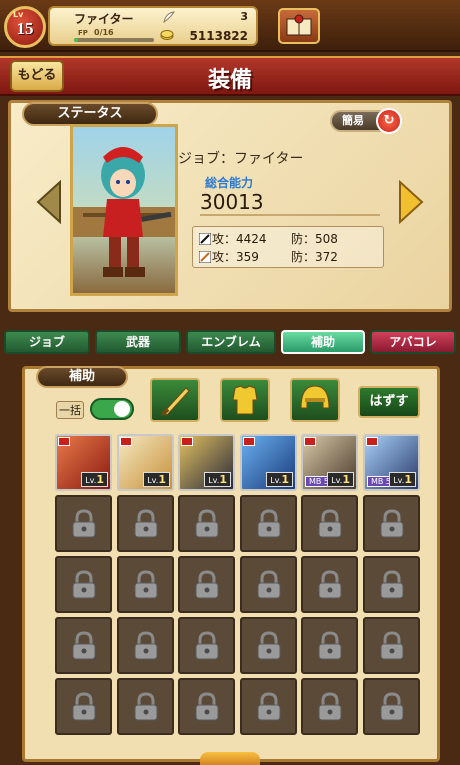 Image resolution: width=460 pixels, height=765 pixels. I want to click on fp-progress-fill, so click(76, 40).